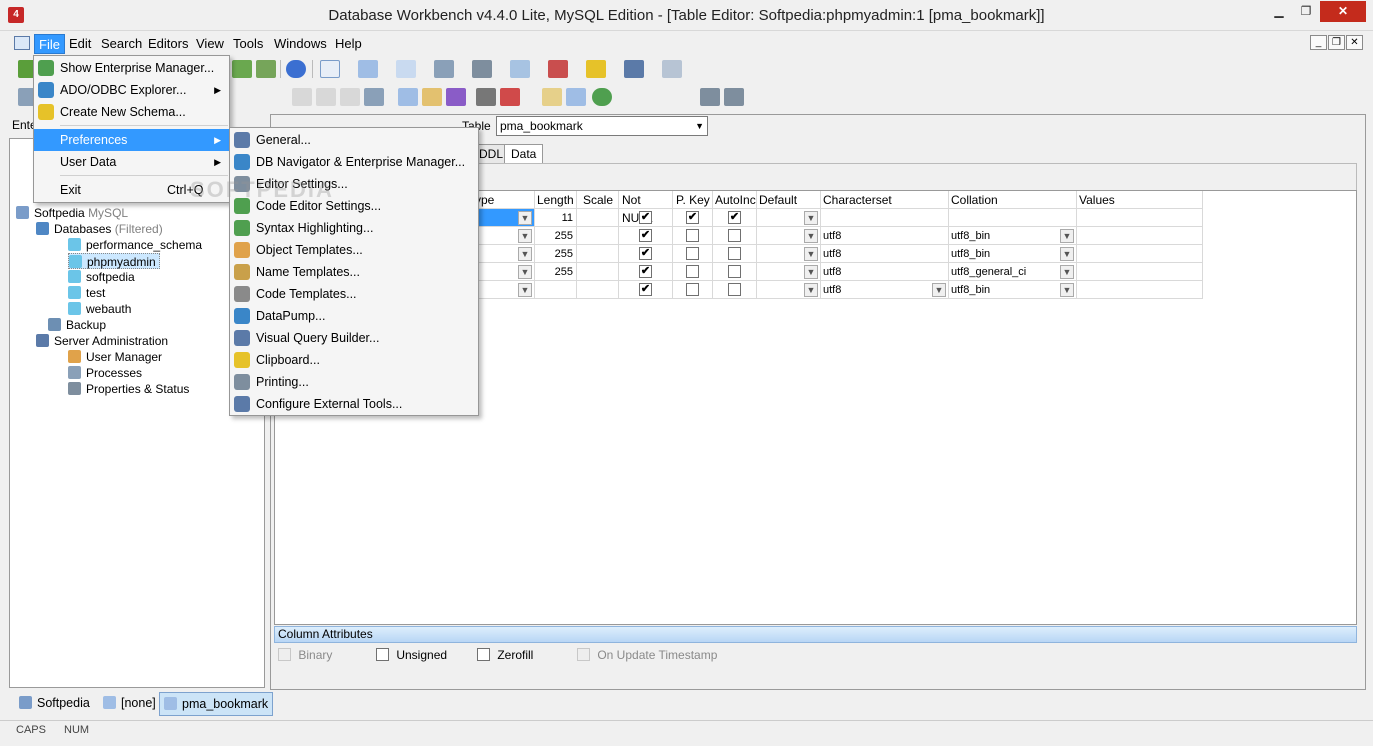 The image size is (1373, 746). I want to click on col-header-type: ype, so click(504, 200).